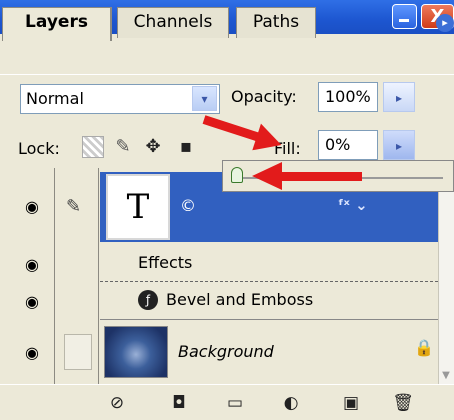 The width and height of the screenshot is (454, 420). Describe the element at coordinates (153, 147) in the screenshot. I see `move-icon: ✥` at that location.